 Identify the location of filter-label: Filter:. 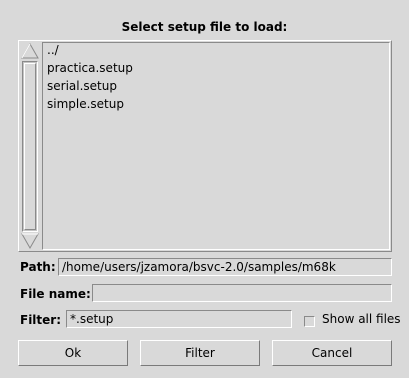
(41, 320).